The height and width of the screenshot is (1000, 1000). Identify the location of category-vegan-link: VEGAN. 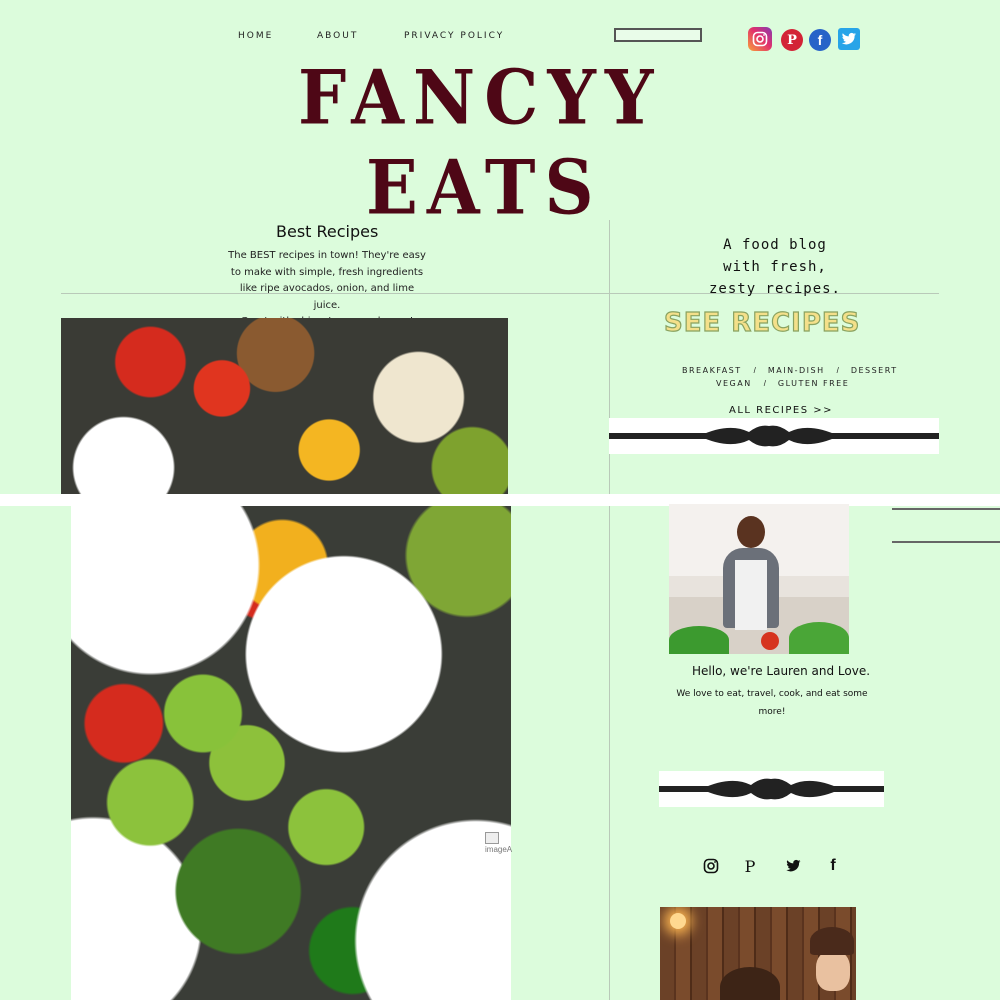
(734, 383).